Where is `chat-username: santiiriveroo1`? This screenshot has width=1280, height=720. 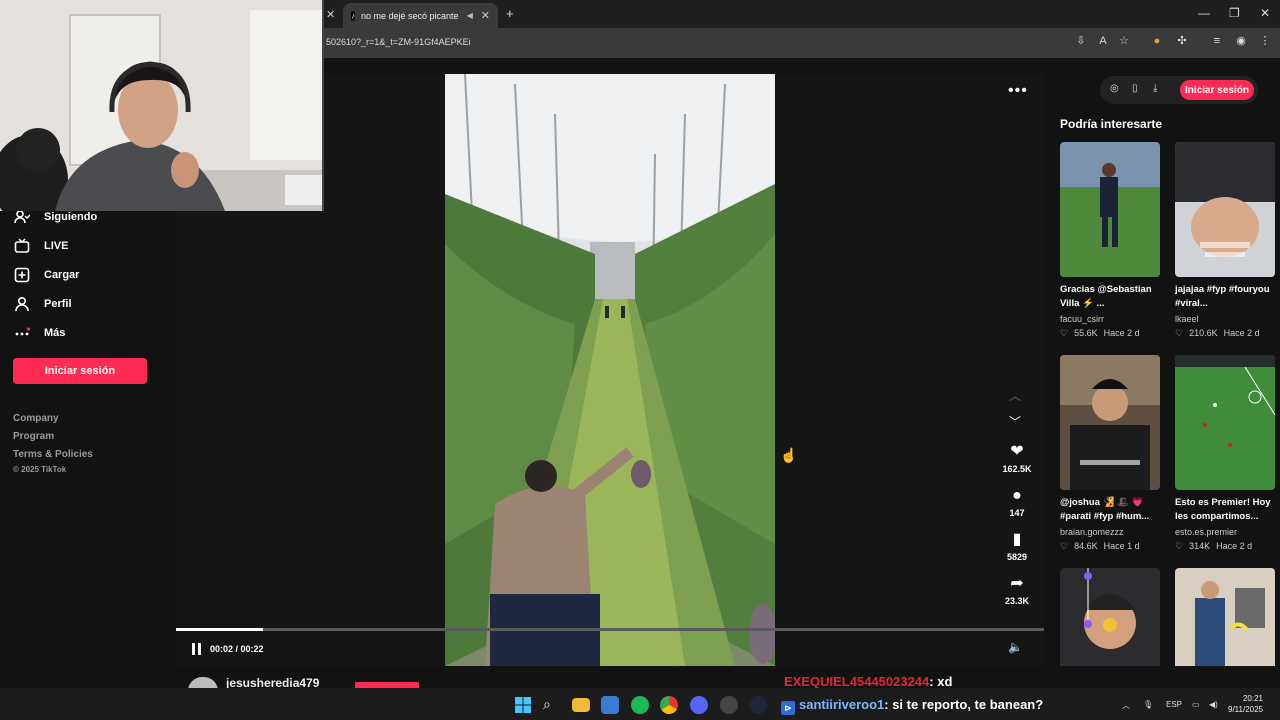 chat-username: santiiriveroo1 is located at coordinates (842, 704).